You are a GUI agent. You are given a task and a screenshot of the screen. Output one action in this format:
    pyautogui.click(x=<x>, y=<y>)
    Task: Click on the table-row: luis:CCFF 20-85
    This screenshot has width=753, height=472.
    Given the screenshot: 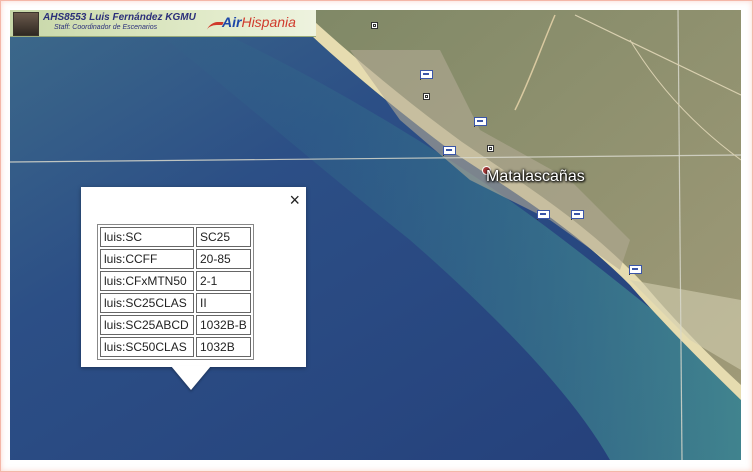 What is the action you would take?
    pyautogui.click(x=175, y=259)
    